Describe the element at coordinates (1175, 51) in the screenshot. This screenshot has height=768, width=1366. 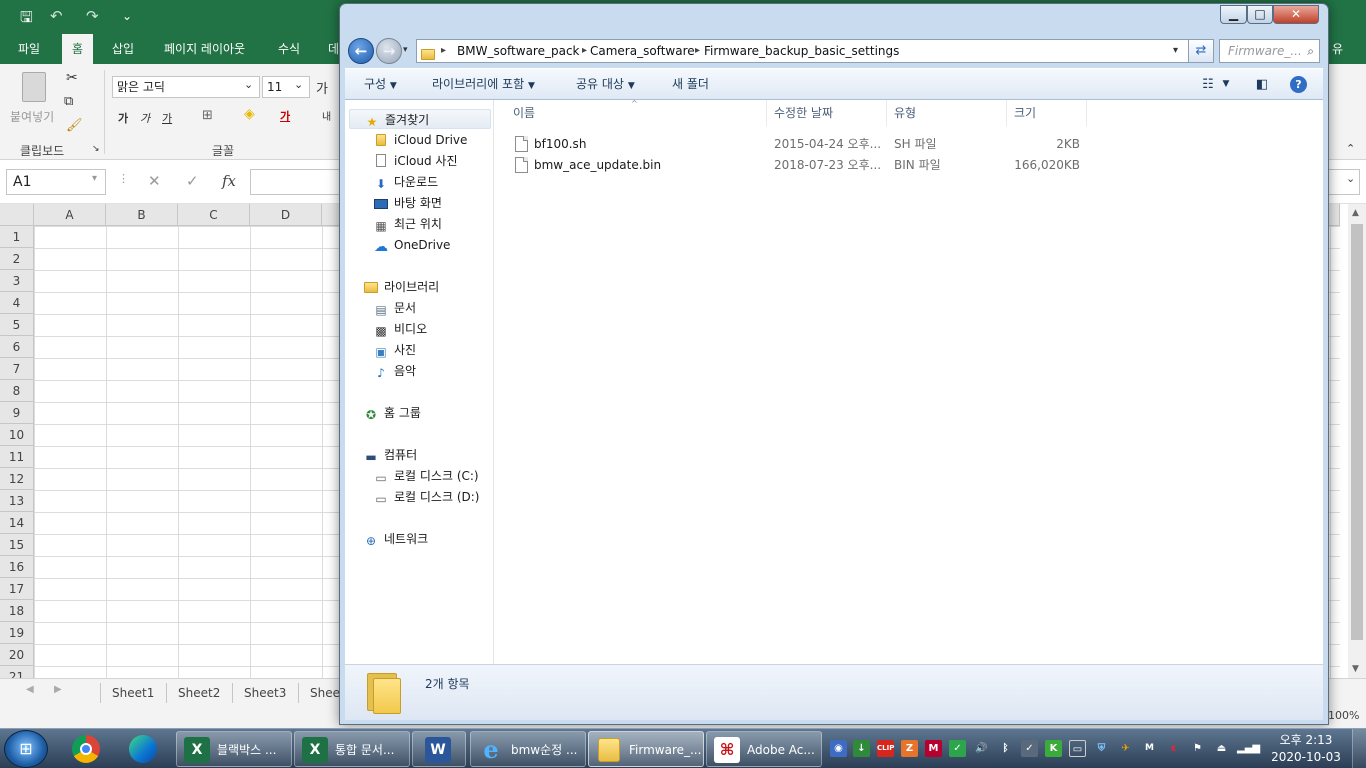
I see `address-history-icon: ▾` at that location.